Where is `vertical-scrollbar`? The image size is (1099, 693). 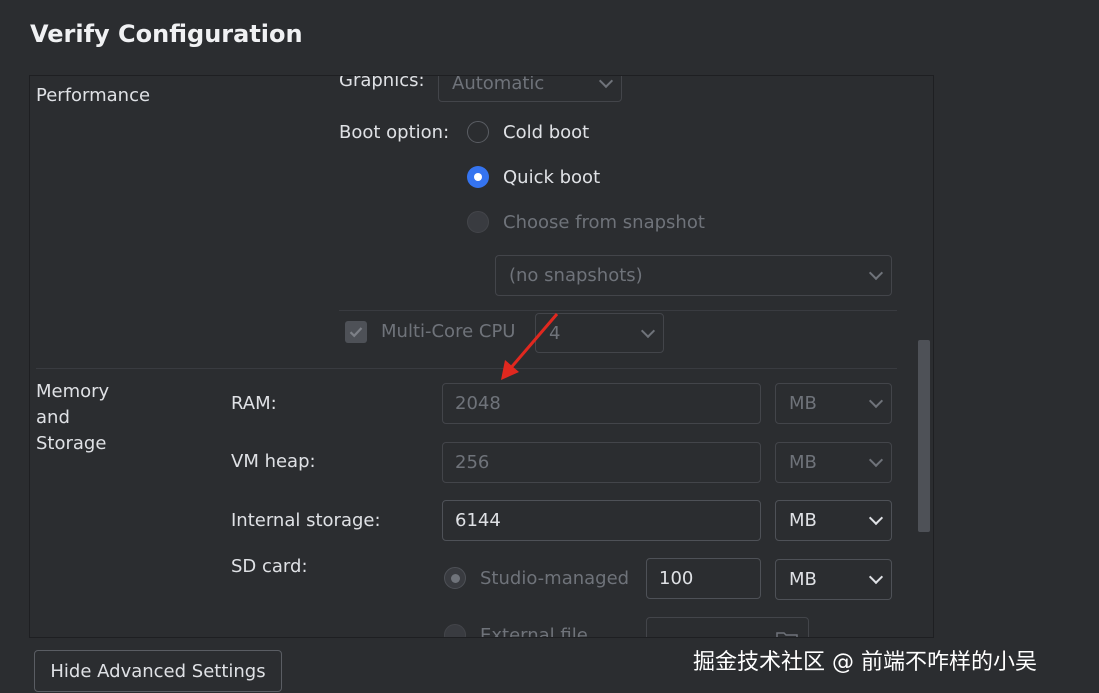 vertical-scrollbar is located at coordinates (924, 436).